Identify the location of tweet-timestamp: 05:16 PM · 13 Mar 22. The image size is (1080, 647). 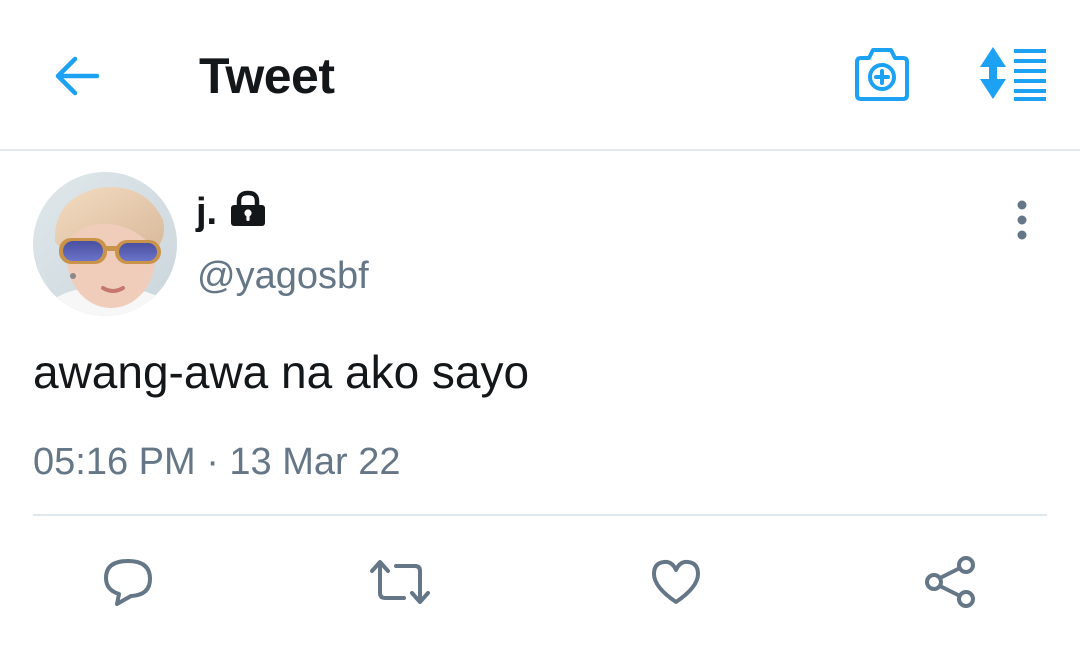
(217, 462).